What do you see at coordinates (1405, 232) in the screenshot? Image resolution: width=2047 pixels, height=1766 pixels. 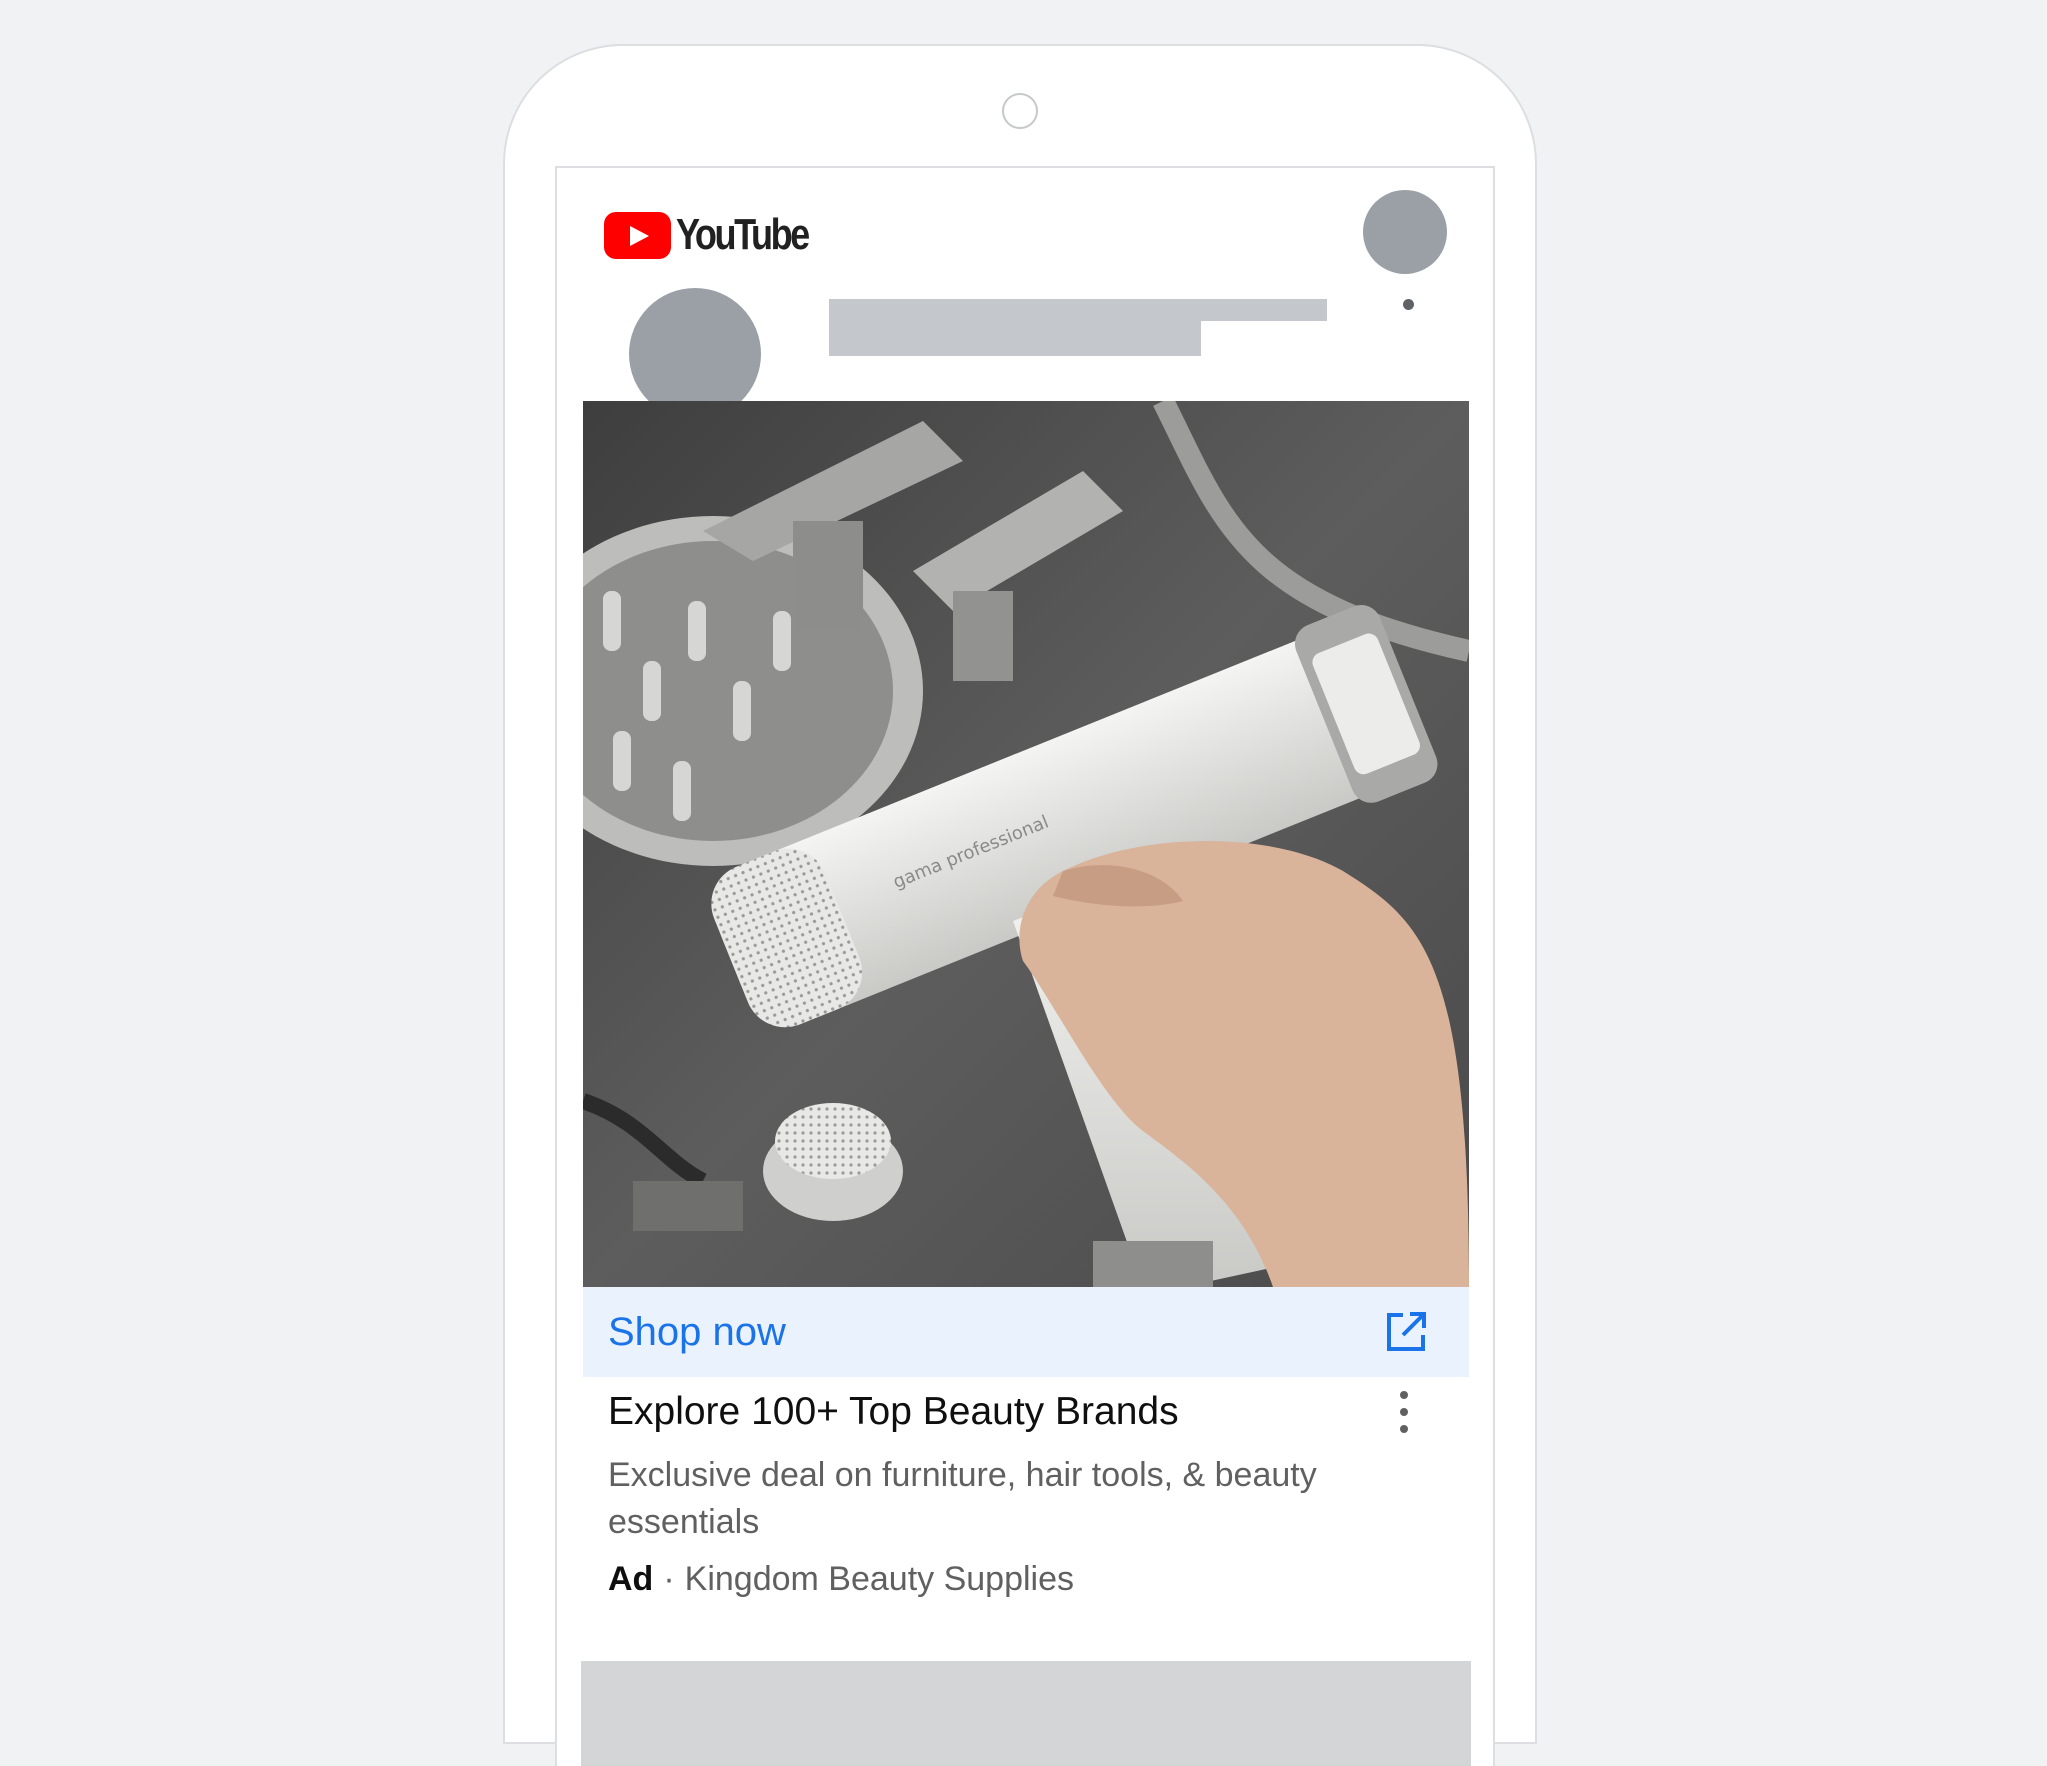 I see `account-avatar` at bounding box center [1405, 232].